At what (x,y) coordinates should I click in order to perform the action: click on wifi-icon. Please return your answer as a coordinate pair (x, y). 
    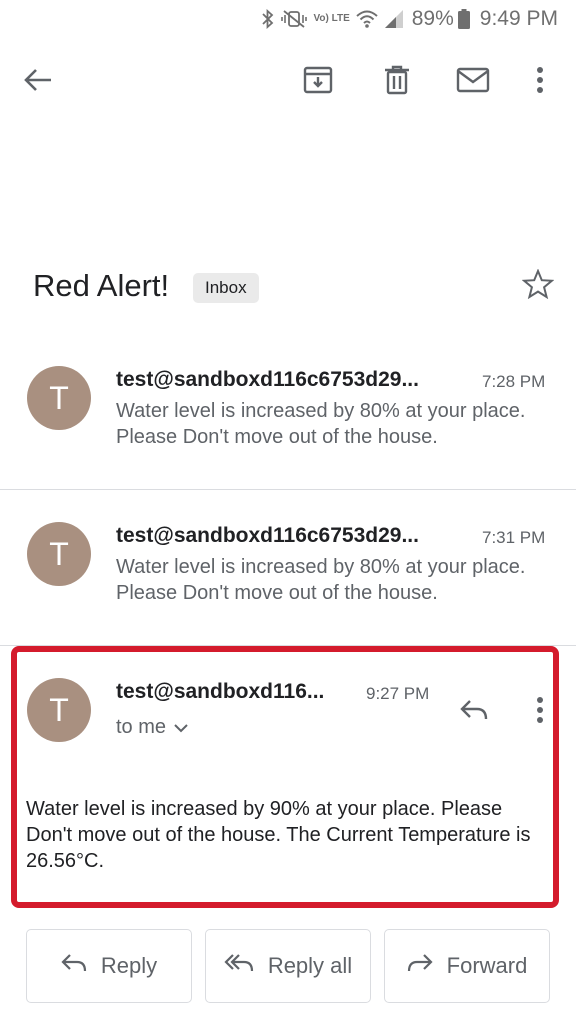
    Looking at the image, I should click on (367, 19).